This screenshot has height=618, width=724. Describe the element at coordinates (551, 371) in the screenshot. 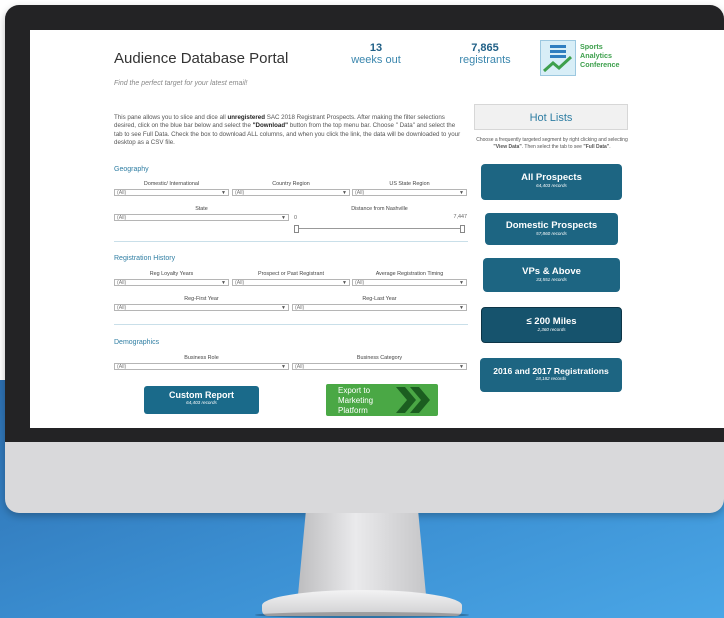

I see `hotlist-label: 2016 and 2017 Registrations` at that location.